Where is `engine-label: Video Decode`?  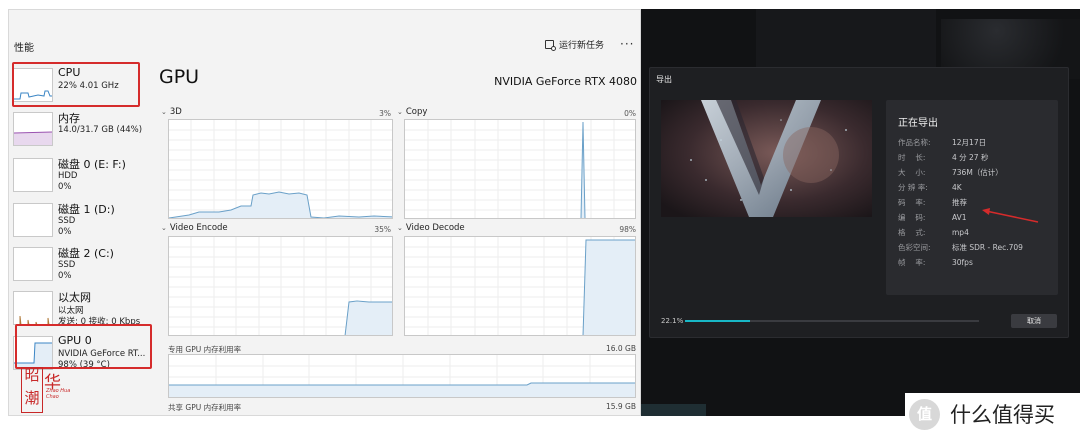
engine-label: Video Decode is located at coordinates (435, 228).